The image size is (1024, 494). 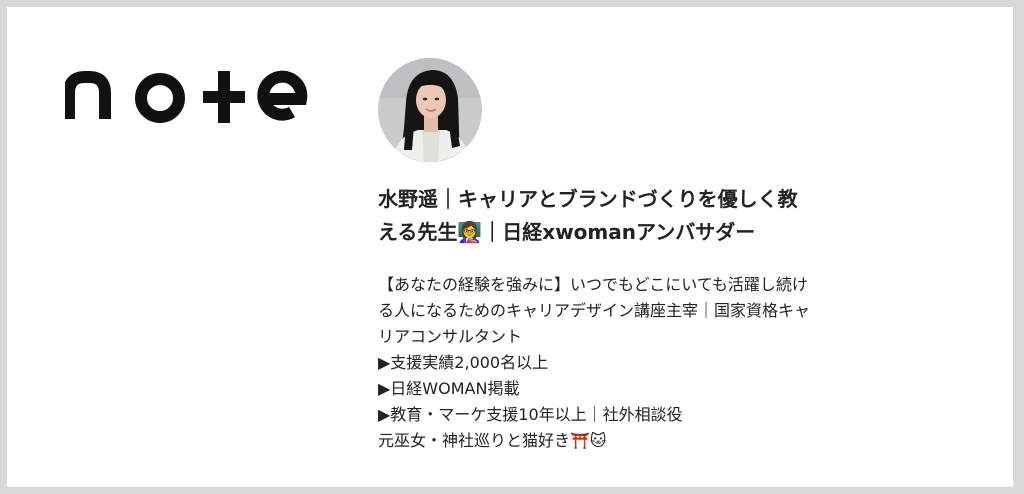 I want to click on bio-line: る人になるためのキャリアデザイン講座主宰｜国家資格キャ, so click(x=594, y=310).